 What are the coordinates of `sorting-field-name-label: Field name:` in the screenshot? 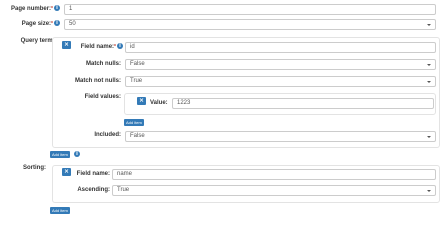 It's located at (93, 174).